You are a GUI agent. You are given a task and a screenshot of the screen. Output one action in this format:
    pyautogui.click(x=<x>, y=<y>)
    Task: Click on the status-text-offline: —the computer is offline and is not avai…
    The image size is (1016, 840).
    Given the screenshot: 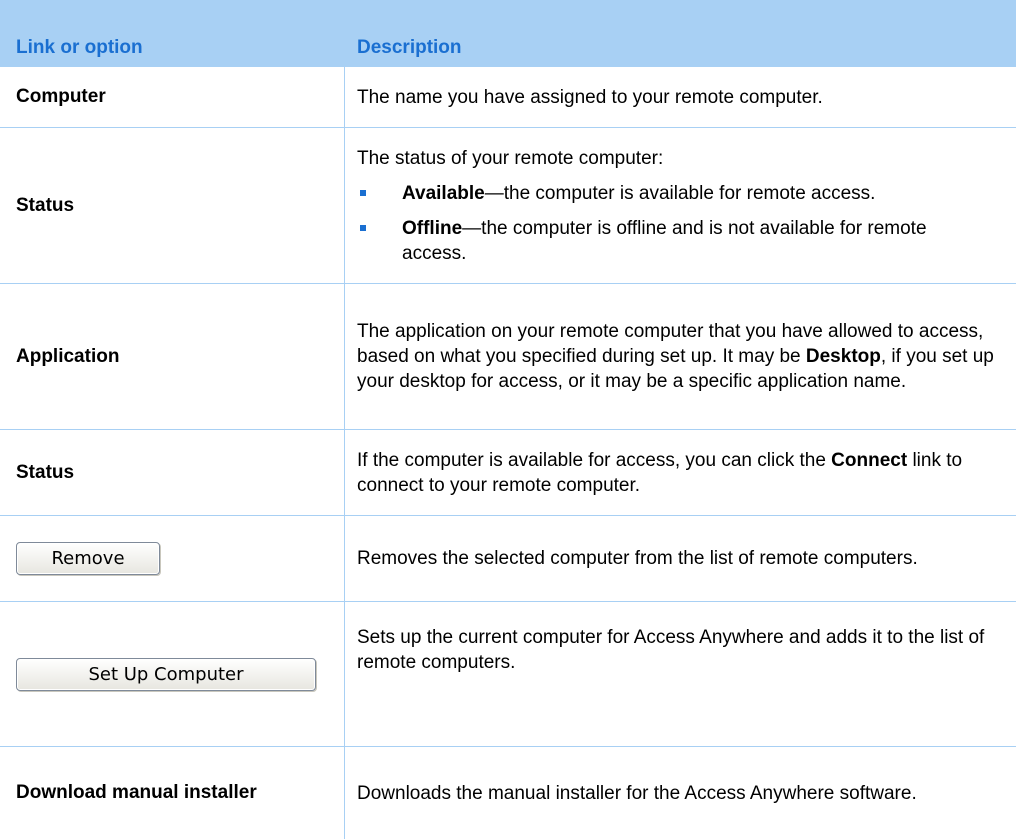 What is the action you would take?
    pyautogui.click(x=664, y=240)
    